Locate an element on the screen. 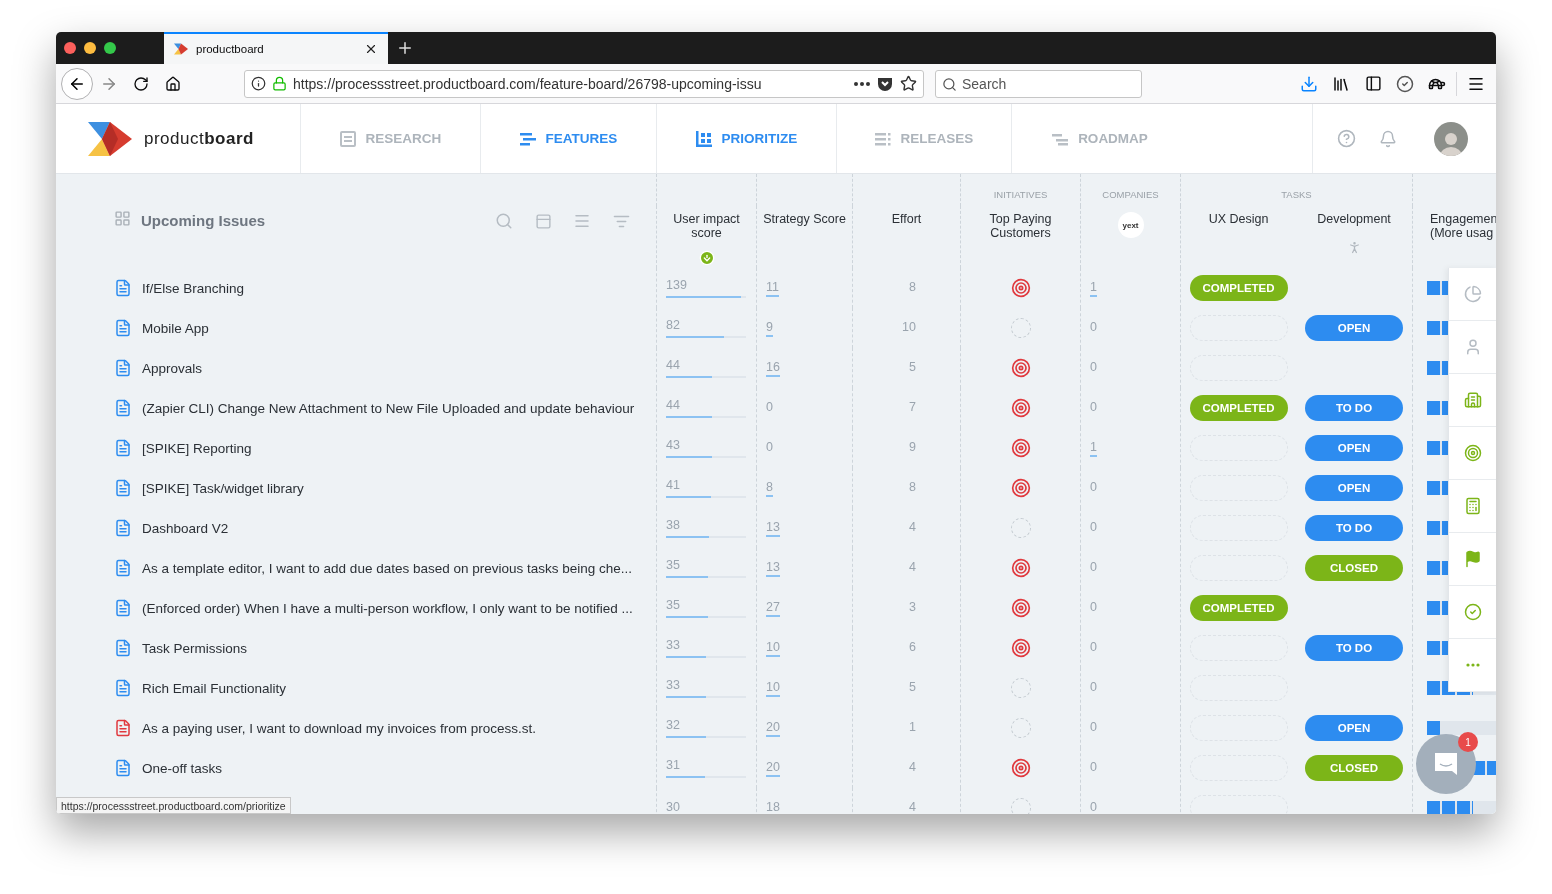 The image size is (1552, 894). score-value: 11 is located at coordinates (772, 288).